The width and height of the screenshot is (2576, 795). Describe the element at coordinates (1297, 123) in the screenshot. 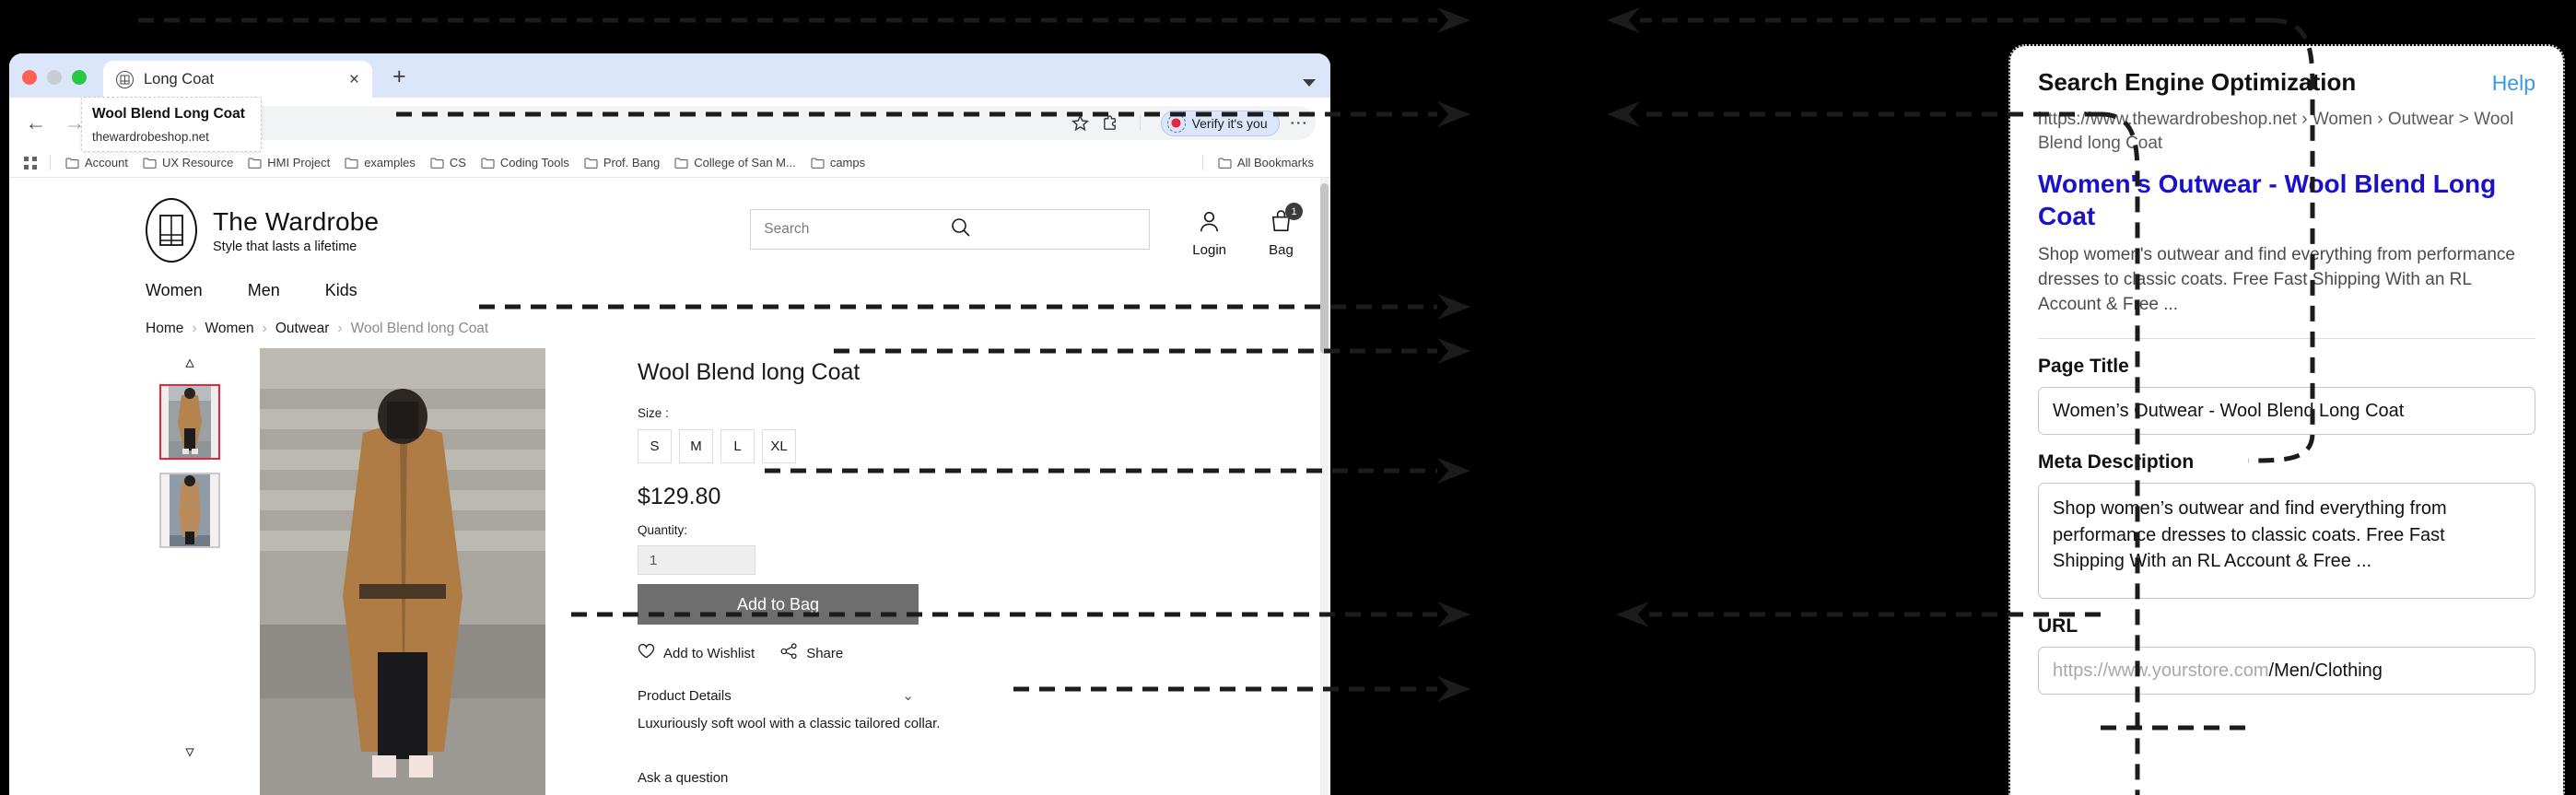

I see `browser-menu-icon: ⋮` at that location.